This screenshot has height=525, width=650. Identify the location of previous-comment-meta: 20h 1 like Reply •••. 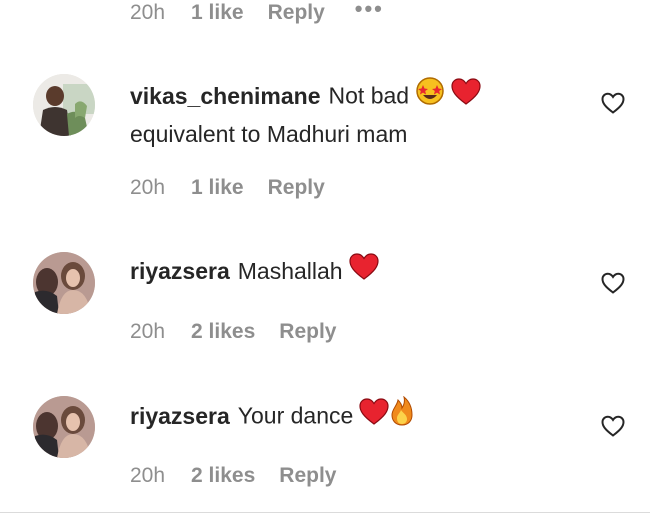
(257, 14).